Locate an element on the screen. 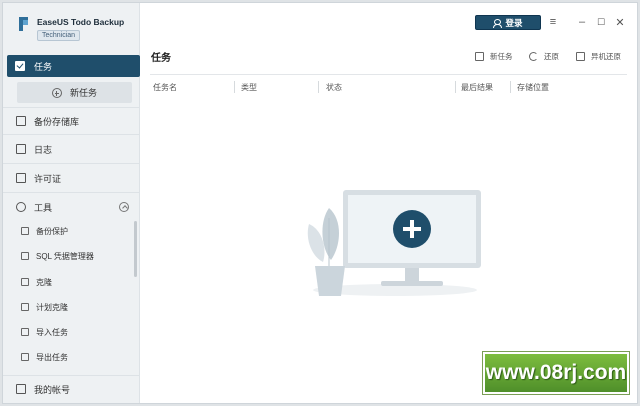 The image size is (640, 406). action-label: 新任务 is located at coordinates (501, 56).